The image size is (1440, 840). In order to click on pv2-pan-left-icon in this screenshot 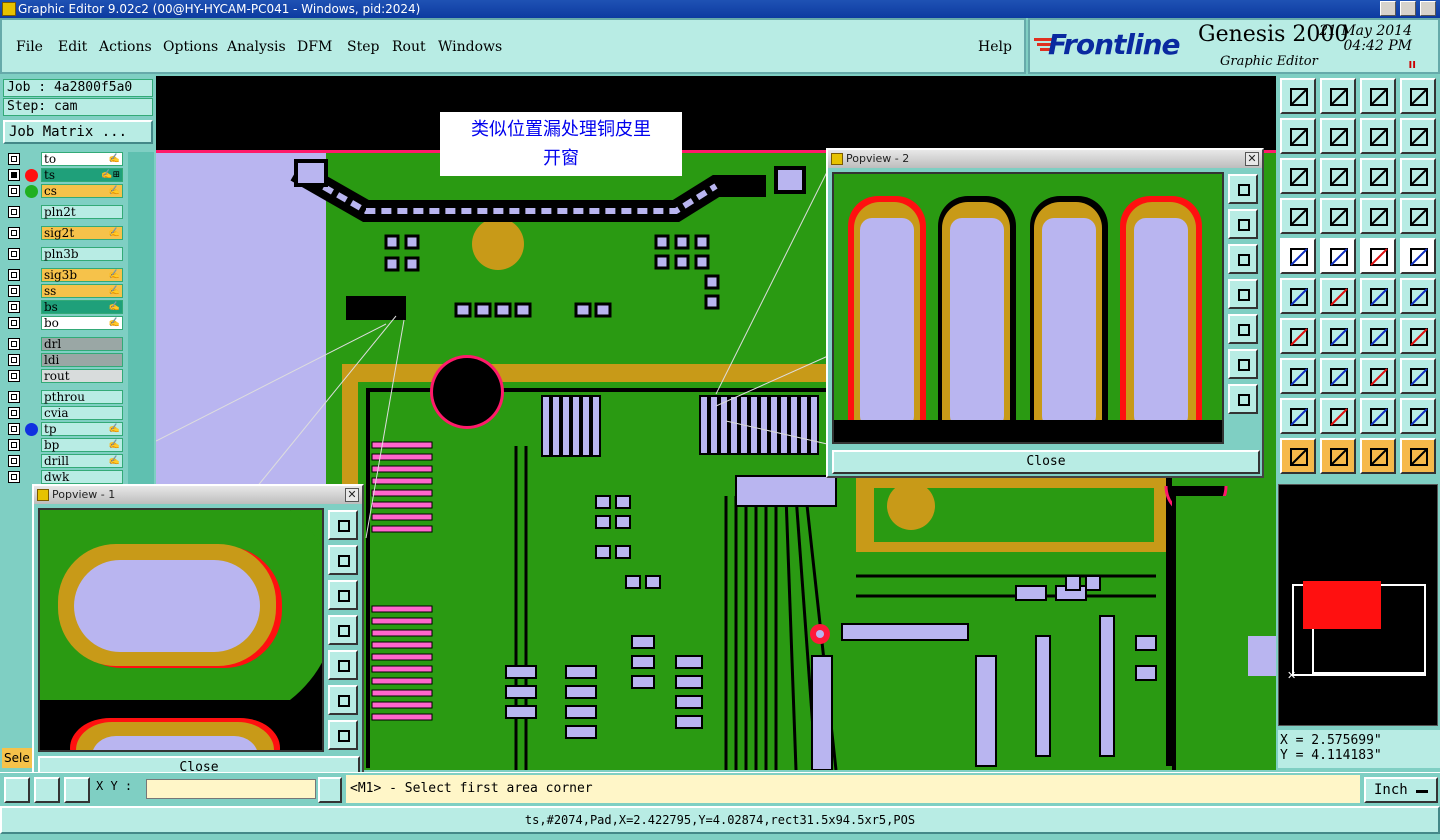, I will do `click(1243, 294)`.